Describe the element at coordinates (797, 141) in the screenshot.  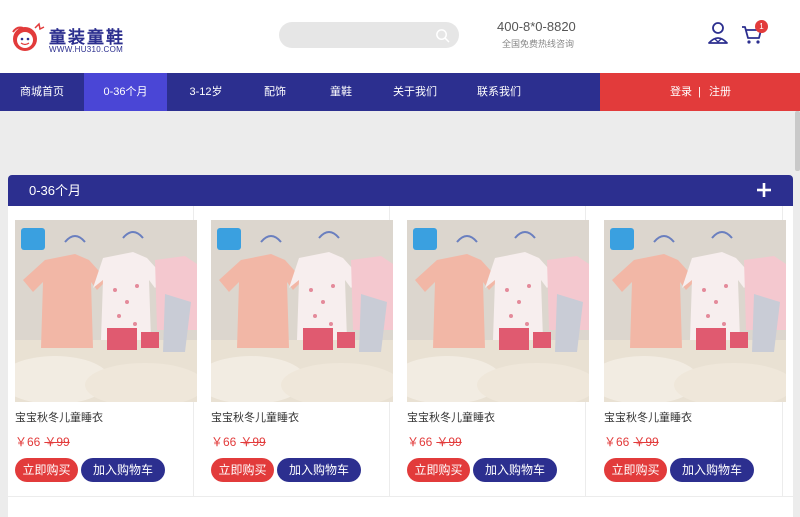
I see `scrollbar` at that location.